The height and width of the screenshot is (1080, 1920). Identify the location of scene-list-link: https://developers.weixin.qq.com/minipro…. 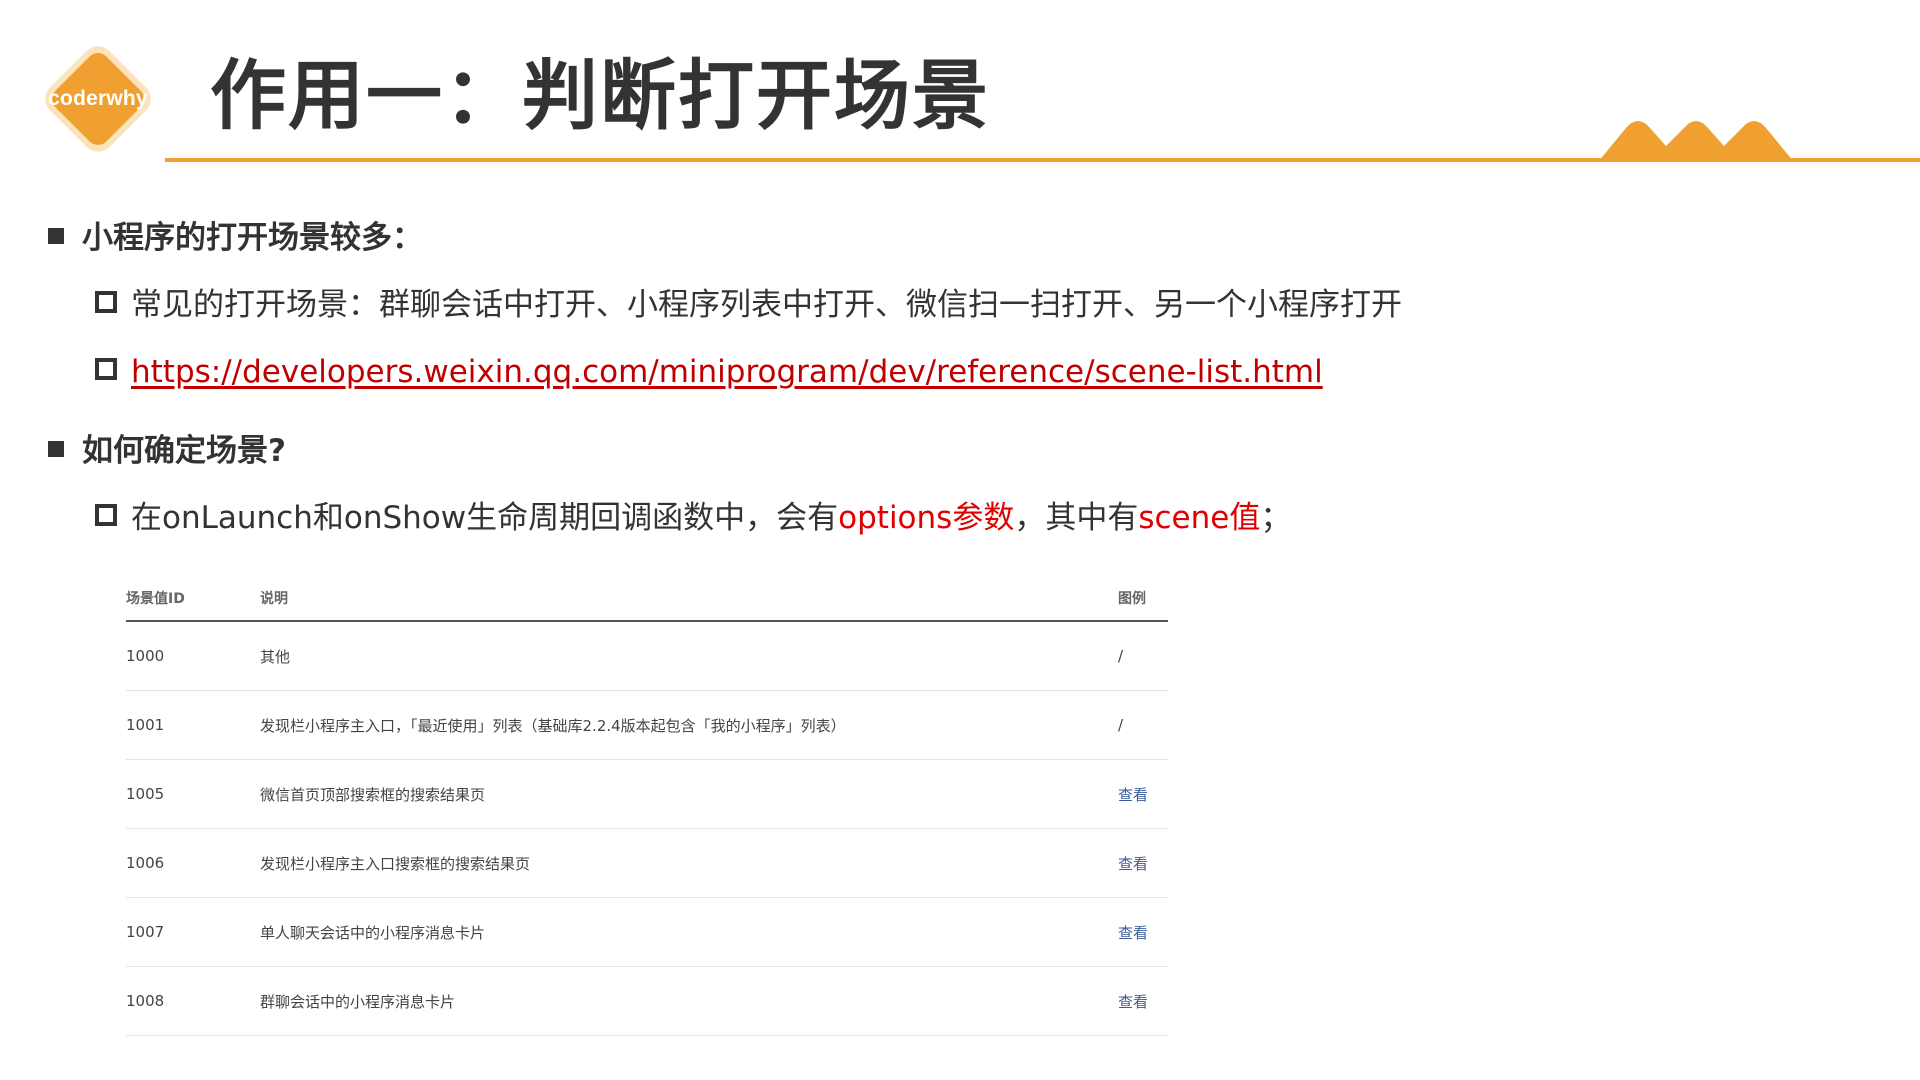
(727, 372).